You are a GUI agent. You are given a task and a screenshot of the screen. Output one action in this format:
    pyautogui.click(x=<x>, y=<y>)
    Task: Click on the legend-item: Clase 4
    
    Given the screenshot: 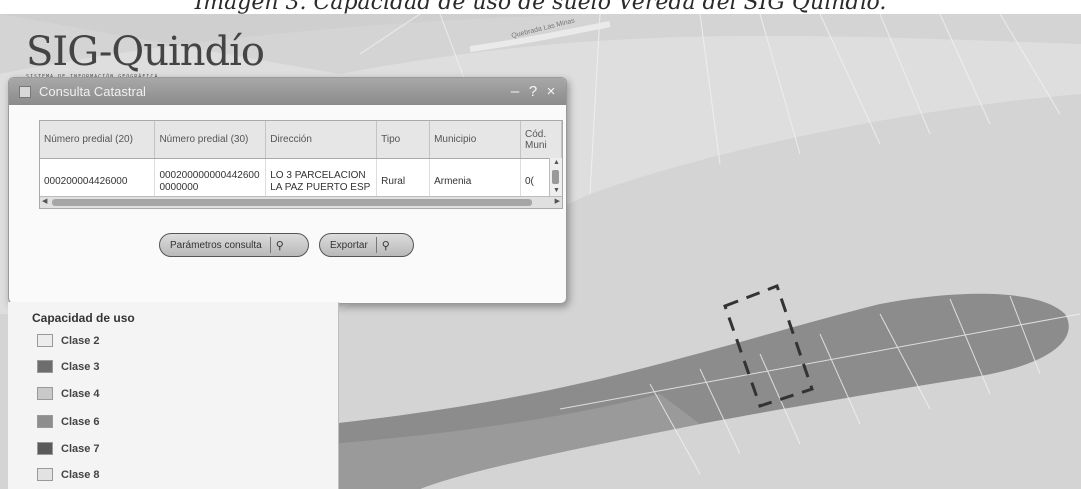 What is the action you would take?
    pyautogui.click(x=68, y=393)
    